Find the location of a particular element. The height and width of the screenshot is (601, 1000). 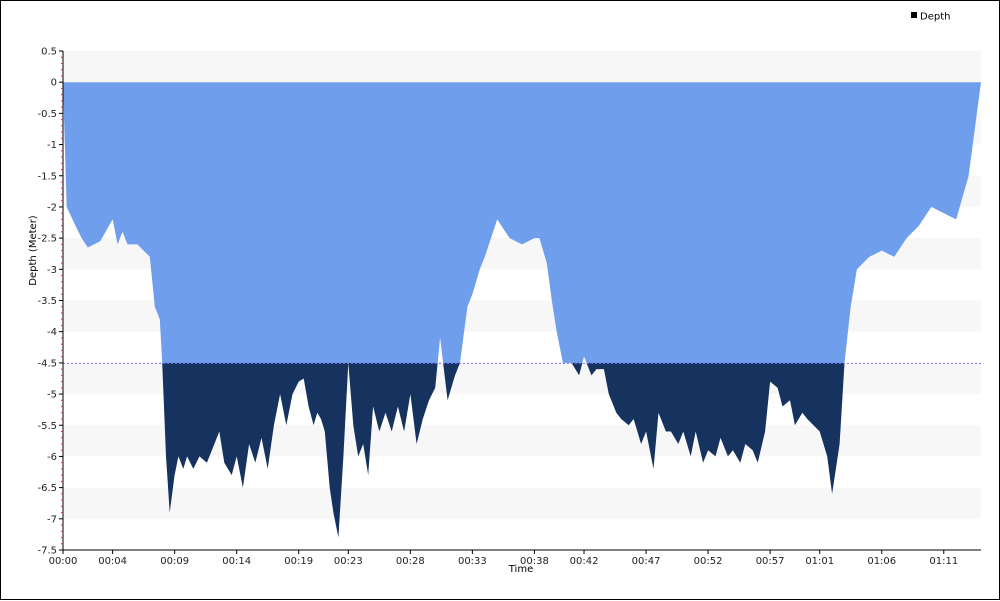

x-tick-label: 00:47 is located at coordinates (646, 561).